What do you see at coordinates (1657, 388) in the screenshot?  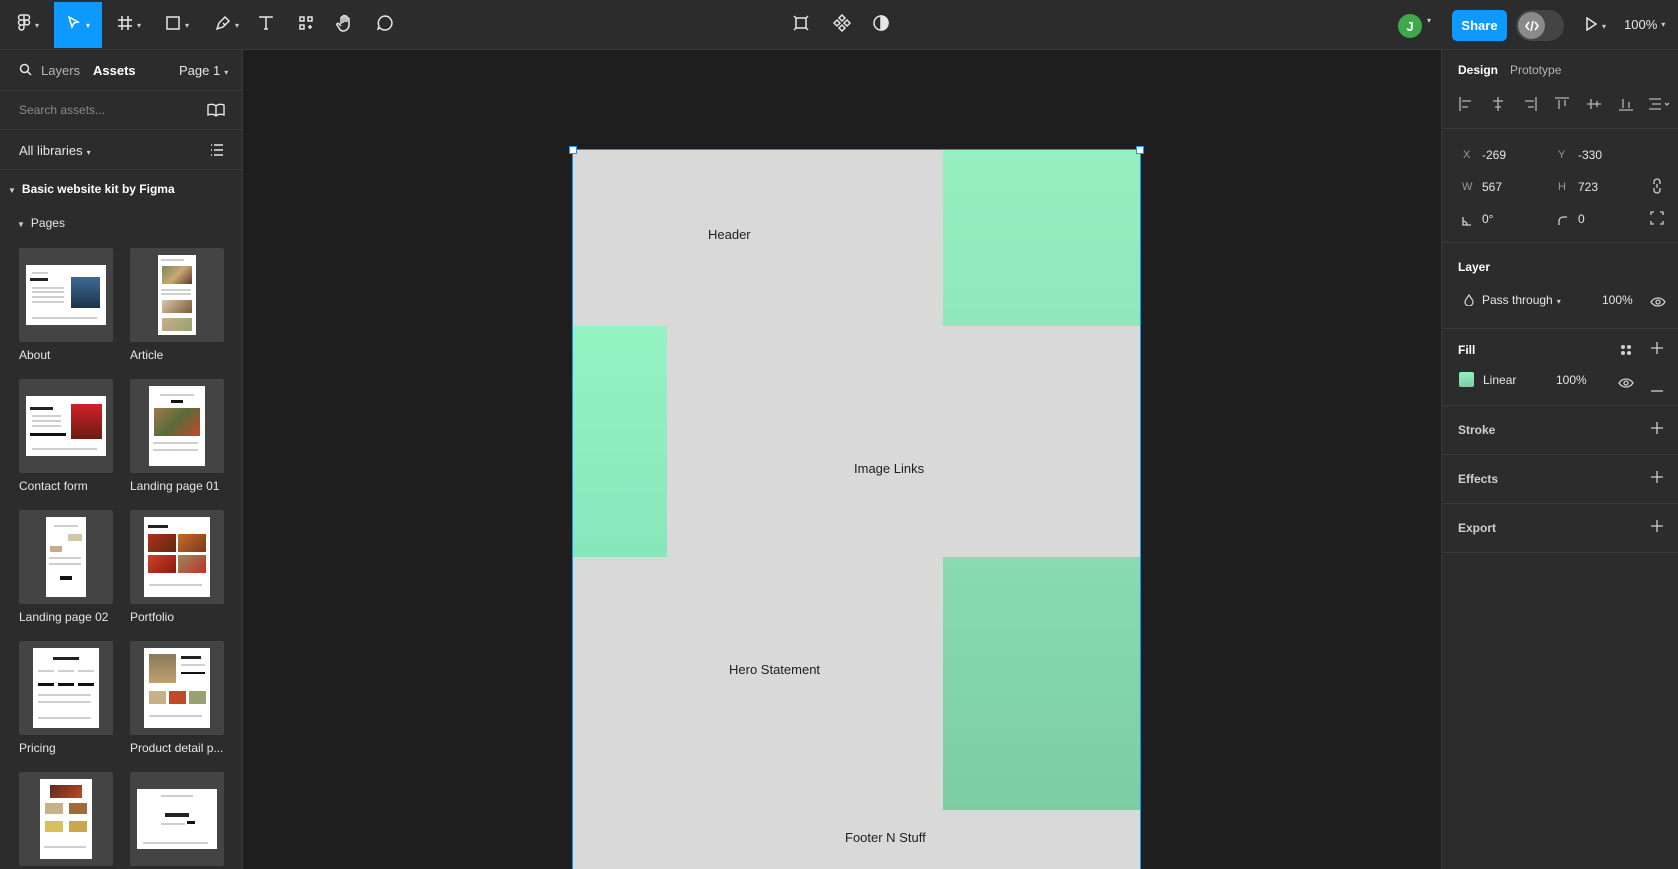 I see `remove-fill-icon` at bounding box center [1657, 388].